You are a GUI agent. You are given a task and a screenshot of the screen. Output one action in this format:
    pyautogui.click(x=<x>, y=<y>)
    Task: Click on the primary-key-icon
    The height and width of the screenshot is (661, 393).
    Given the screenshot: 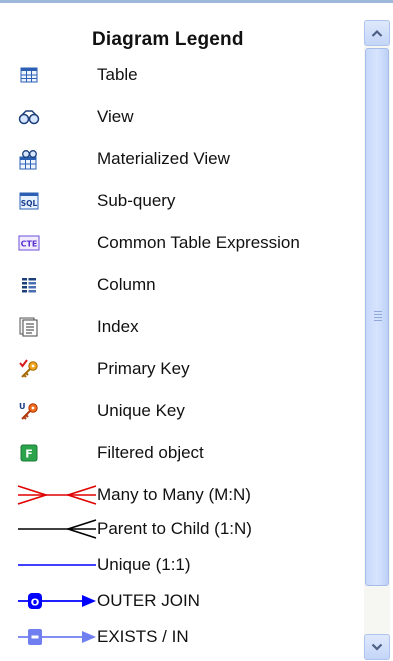 What is the action you would take?
    pyautogui.click(x=29, y=369)
    